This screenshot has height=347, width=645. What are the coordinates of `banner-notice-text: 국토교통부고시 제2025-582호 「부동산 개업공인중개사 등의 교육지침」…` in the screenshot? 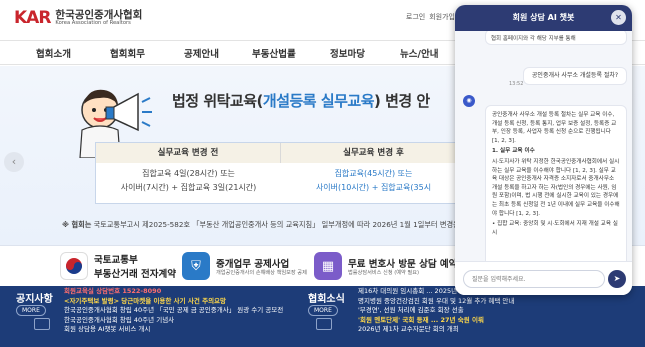 It's located at (279, 224).